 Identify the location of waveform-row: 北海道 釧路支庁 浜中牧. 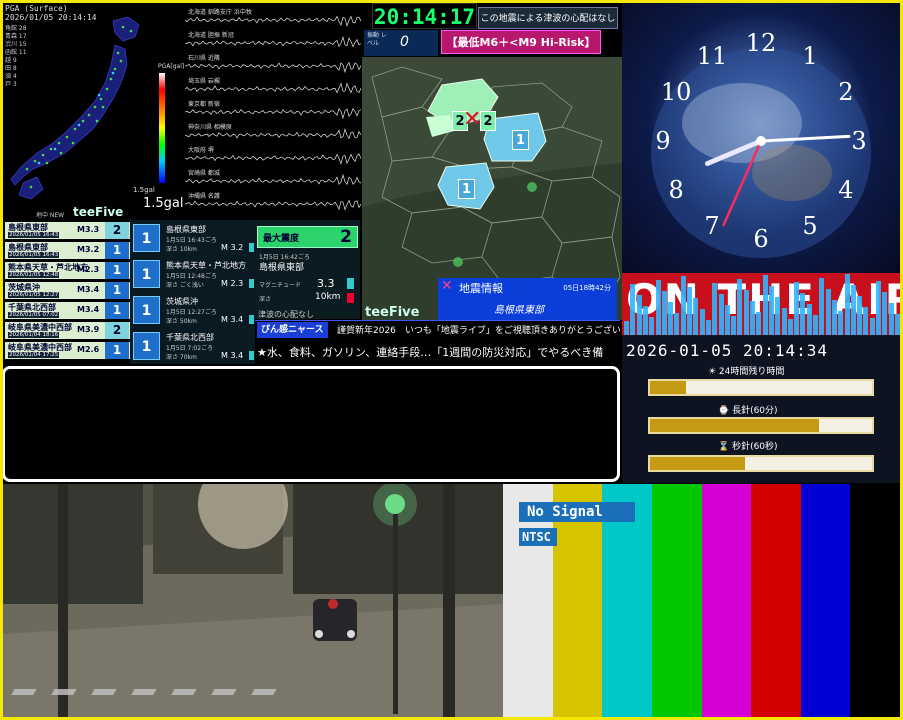
(273, 17).